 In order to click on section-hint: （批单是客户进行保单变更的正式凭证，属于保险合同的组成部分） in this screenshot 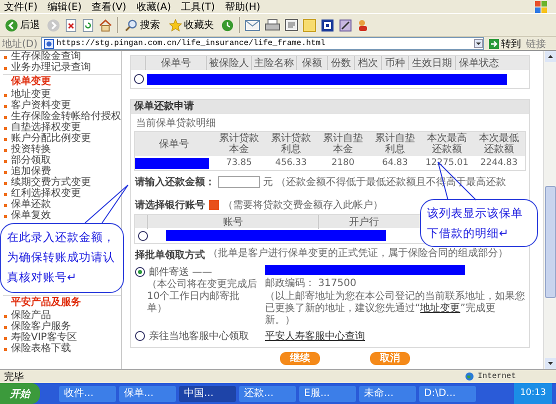, I will do `click(358, 254)`.